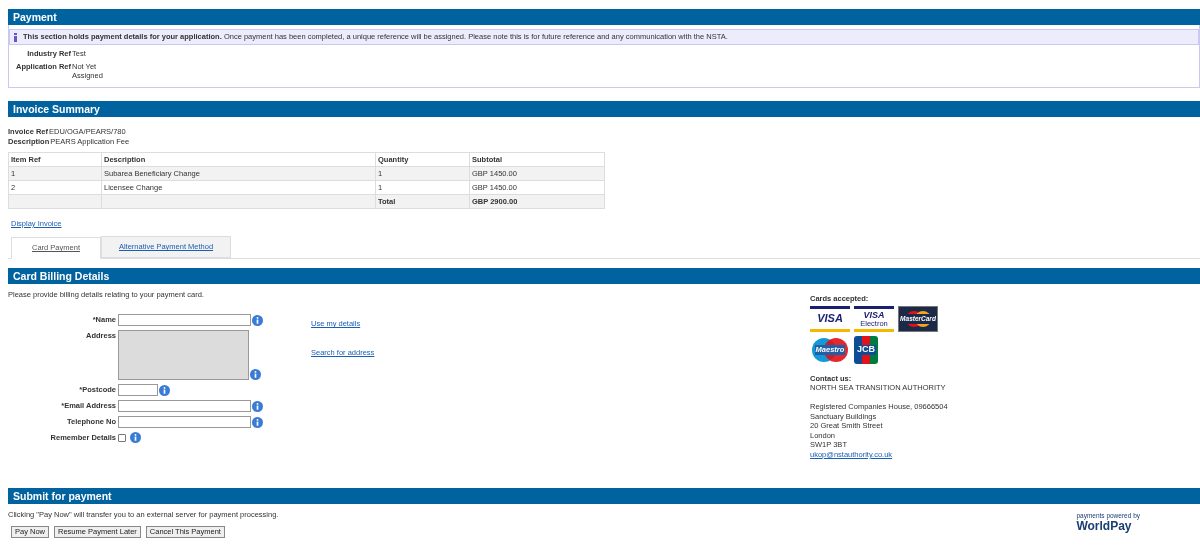 The height and width of the screenshot is (552, 1200). What do you see at coordinates (15, 37) in the screenshot?
I see `info-marker-icon` at bounding box center [15, 37].